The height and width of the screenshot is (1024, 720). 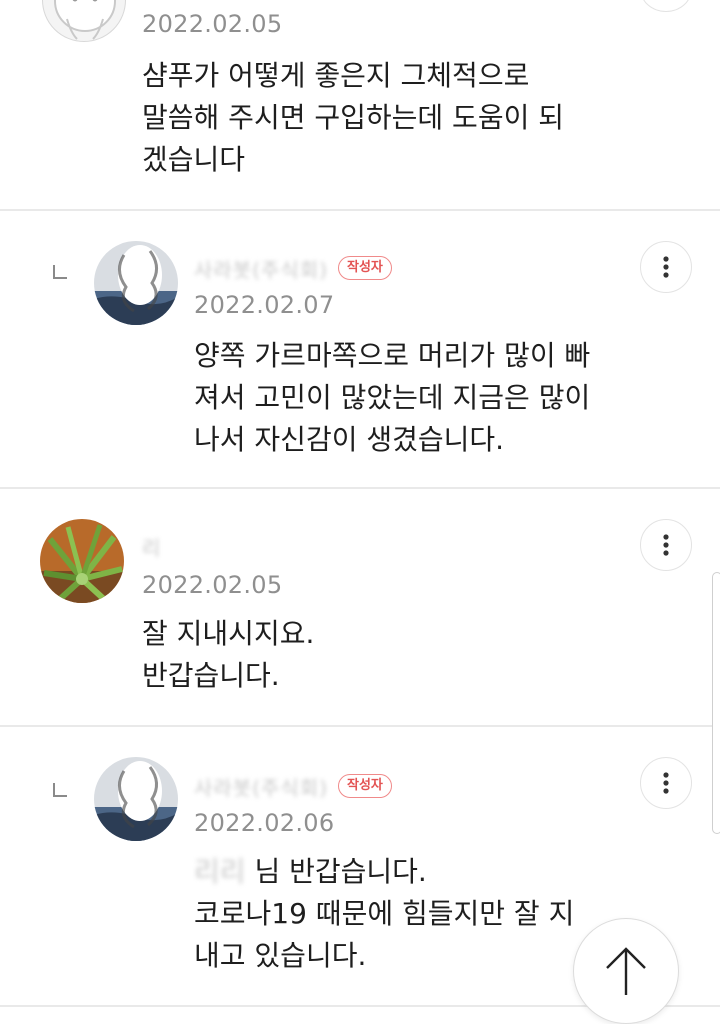 I want to click on comment-line: 양쪽 가르마쪽으로 머리가 많이 빠, so click(x=392, y=355).